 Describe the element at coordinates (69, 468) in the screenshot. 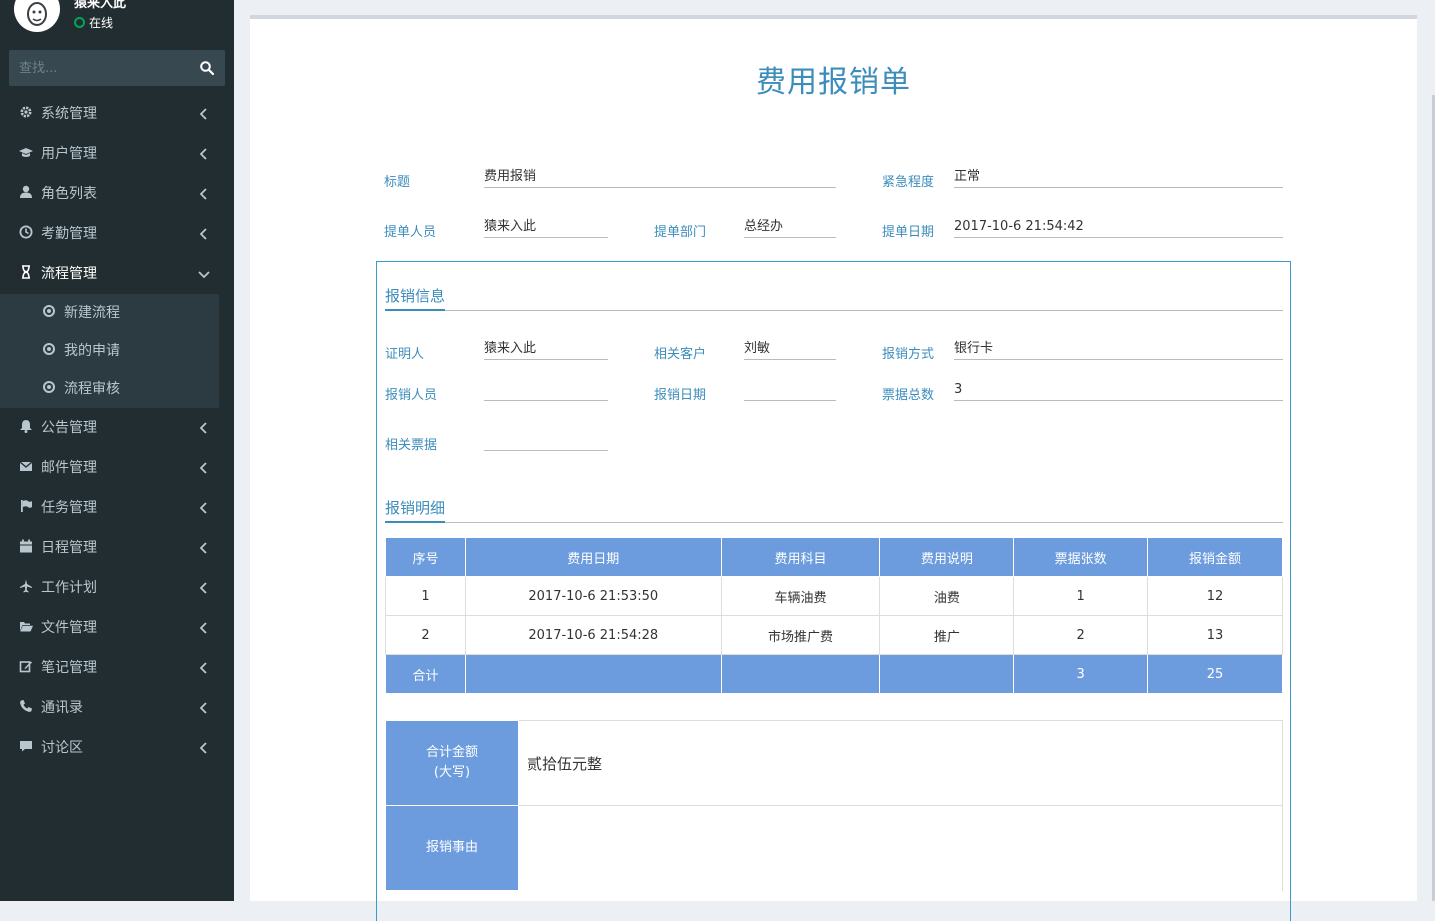

I see `sidebar-item-label: 邮件管理` at that location.